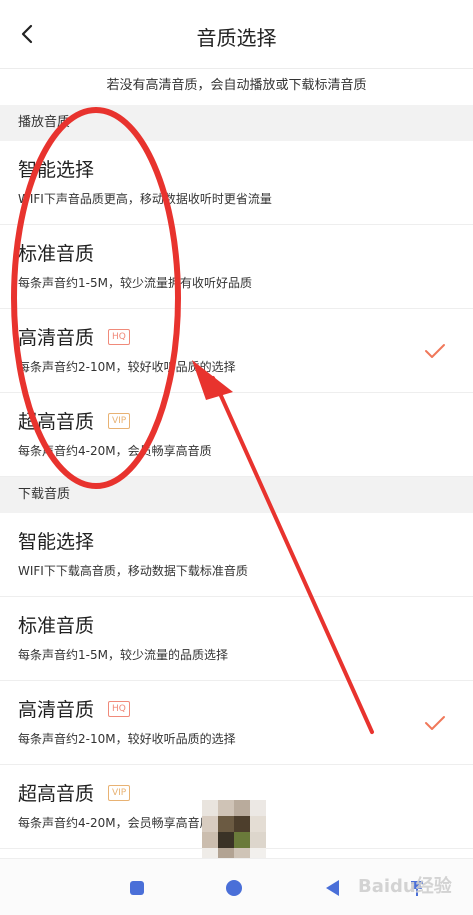 This screenshot has height=915, width=473. What do you see at coordinates (236, 123) in the screenshot?
I see `section-header-play: 播放音质` at bounding box center [236, 123].